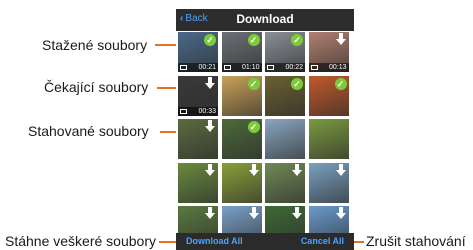 The image size is (473, 250). What do you see at coordinates (207, 111) in the screenshot?
I see `video-duration: 00:33` at bounding box center [207, 111].